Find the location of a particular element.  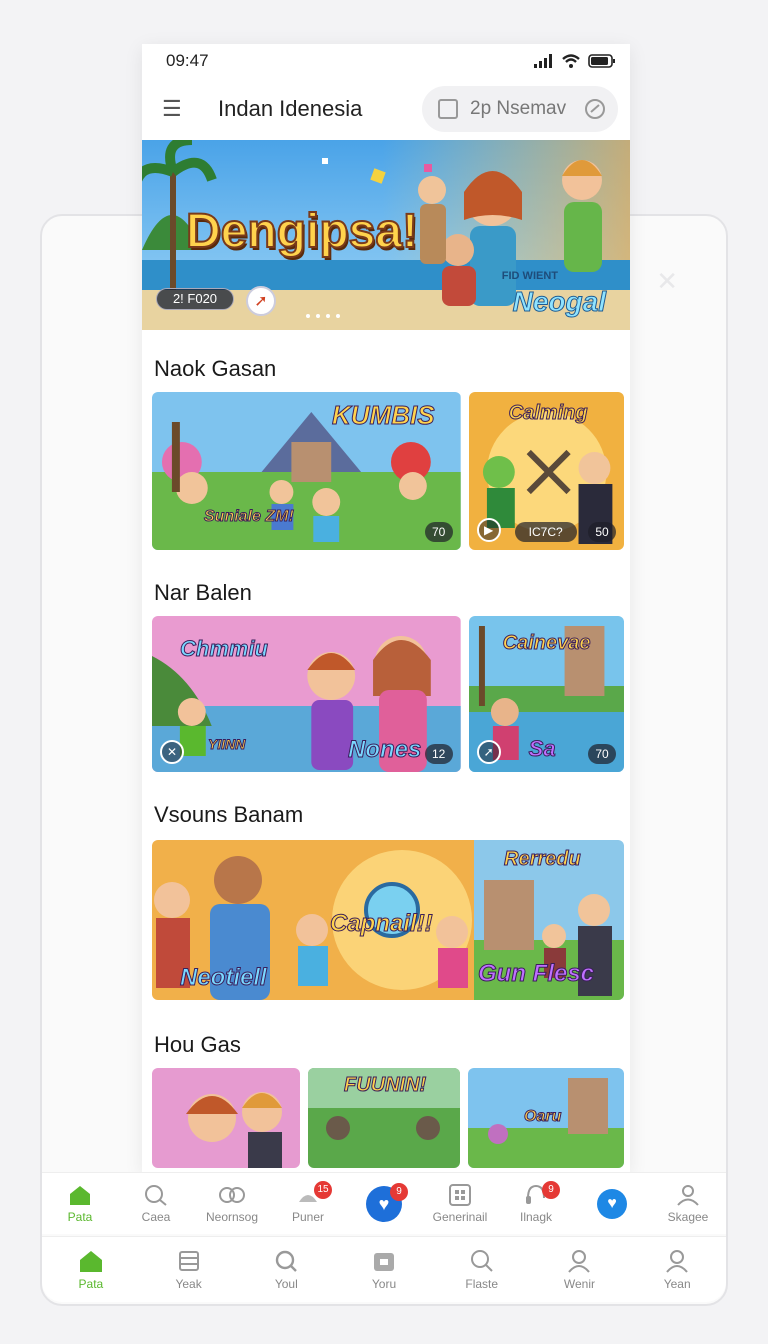

hero-subtitle-small: FID WIENT is located at coordinates (529, 276).